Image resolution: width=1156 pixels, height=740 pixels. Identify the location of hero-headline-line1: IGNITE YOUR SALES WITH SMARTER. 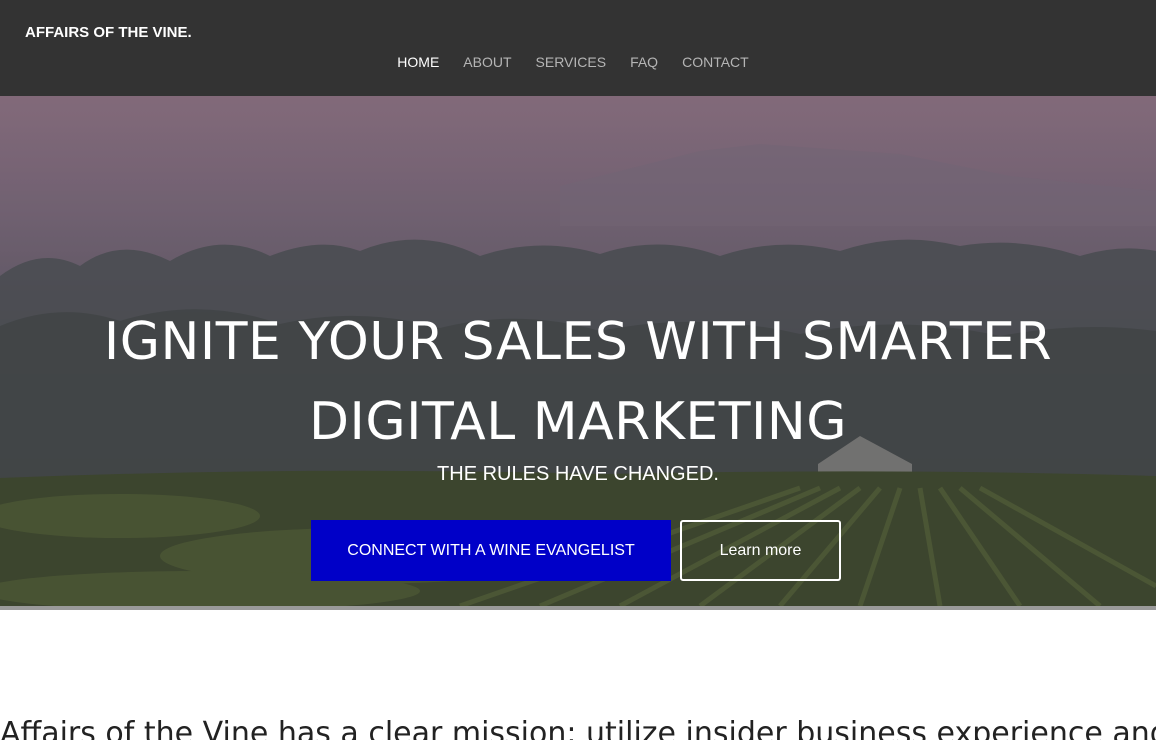
(578, 342).